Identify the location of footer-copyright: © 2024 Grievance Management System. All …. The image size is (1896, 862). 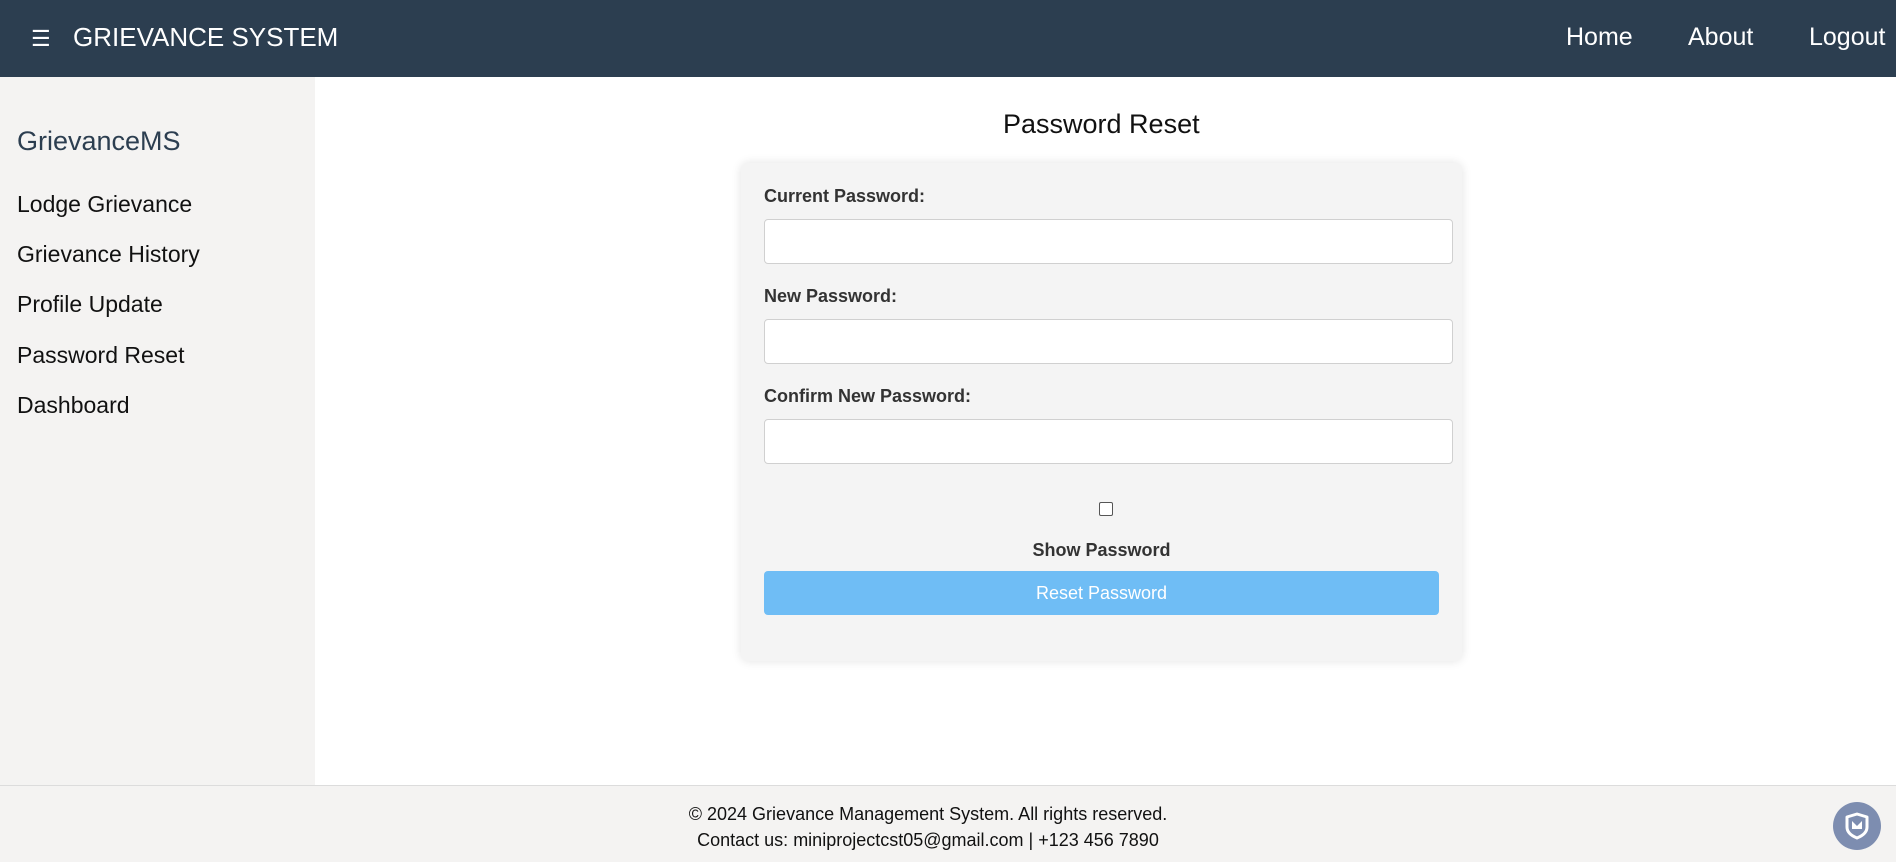
(928, 814).